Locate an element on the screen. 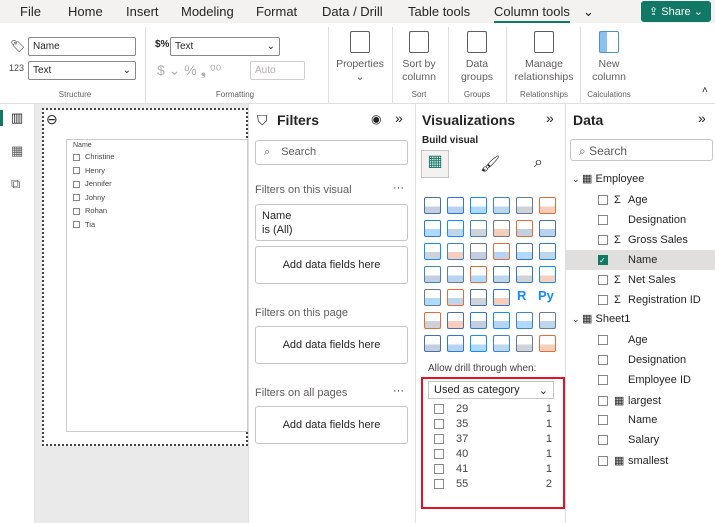 This screenshot has height=523, width=715. collapse-data-icon: » is located at coordinates (702, 118).